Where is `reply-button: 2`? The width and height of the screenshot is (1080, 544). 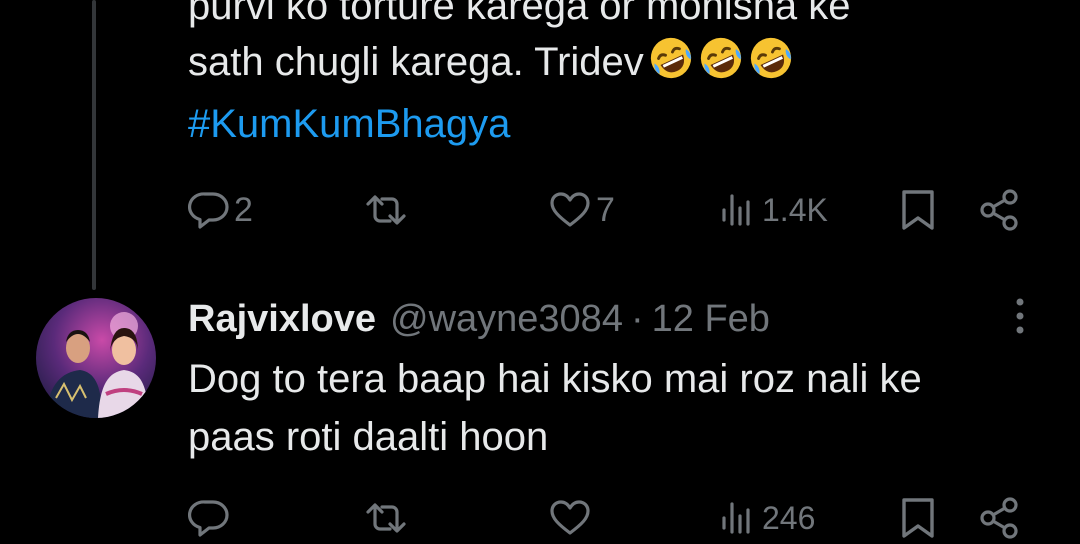 reply-button: 2 is located at coordinates (220, 210).